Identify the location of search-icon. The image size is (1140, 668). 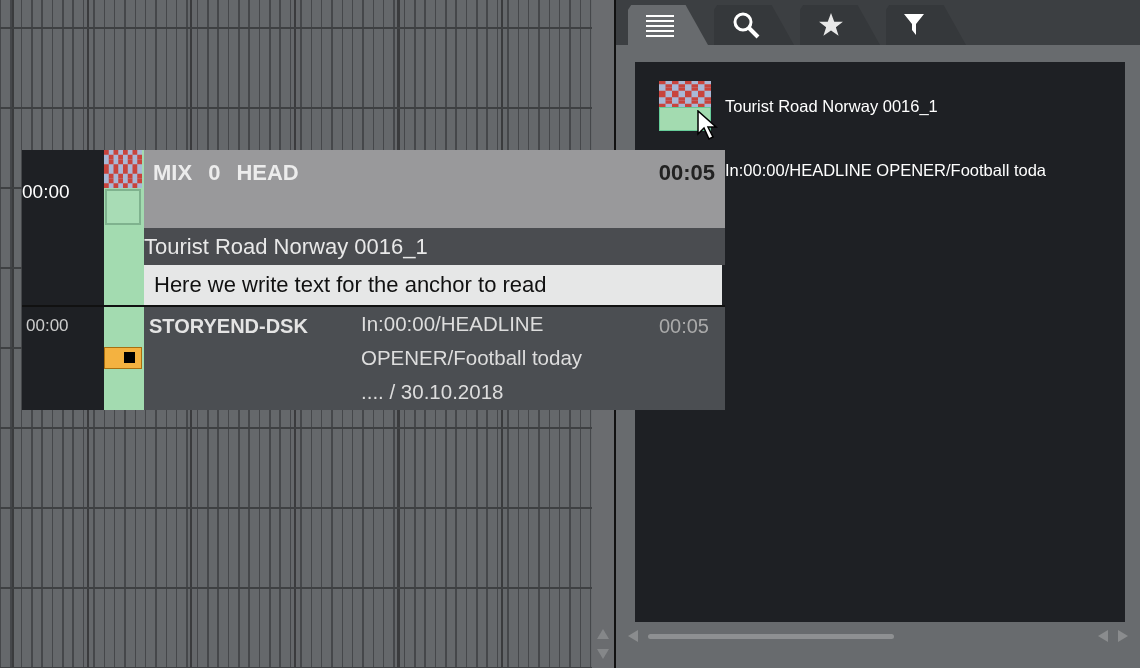
(746, 25).